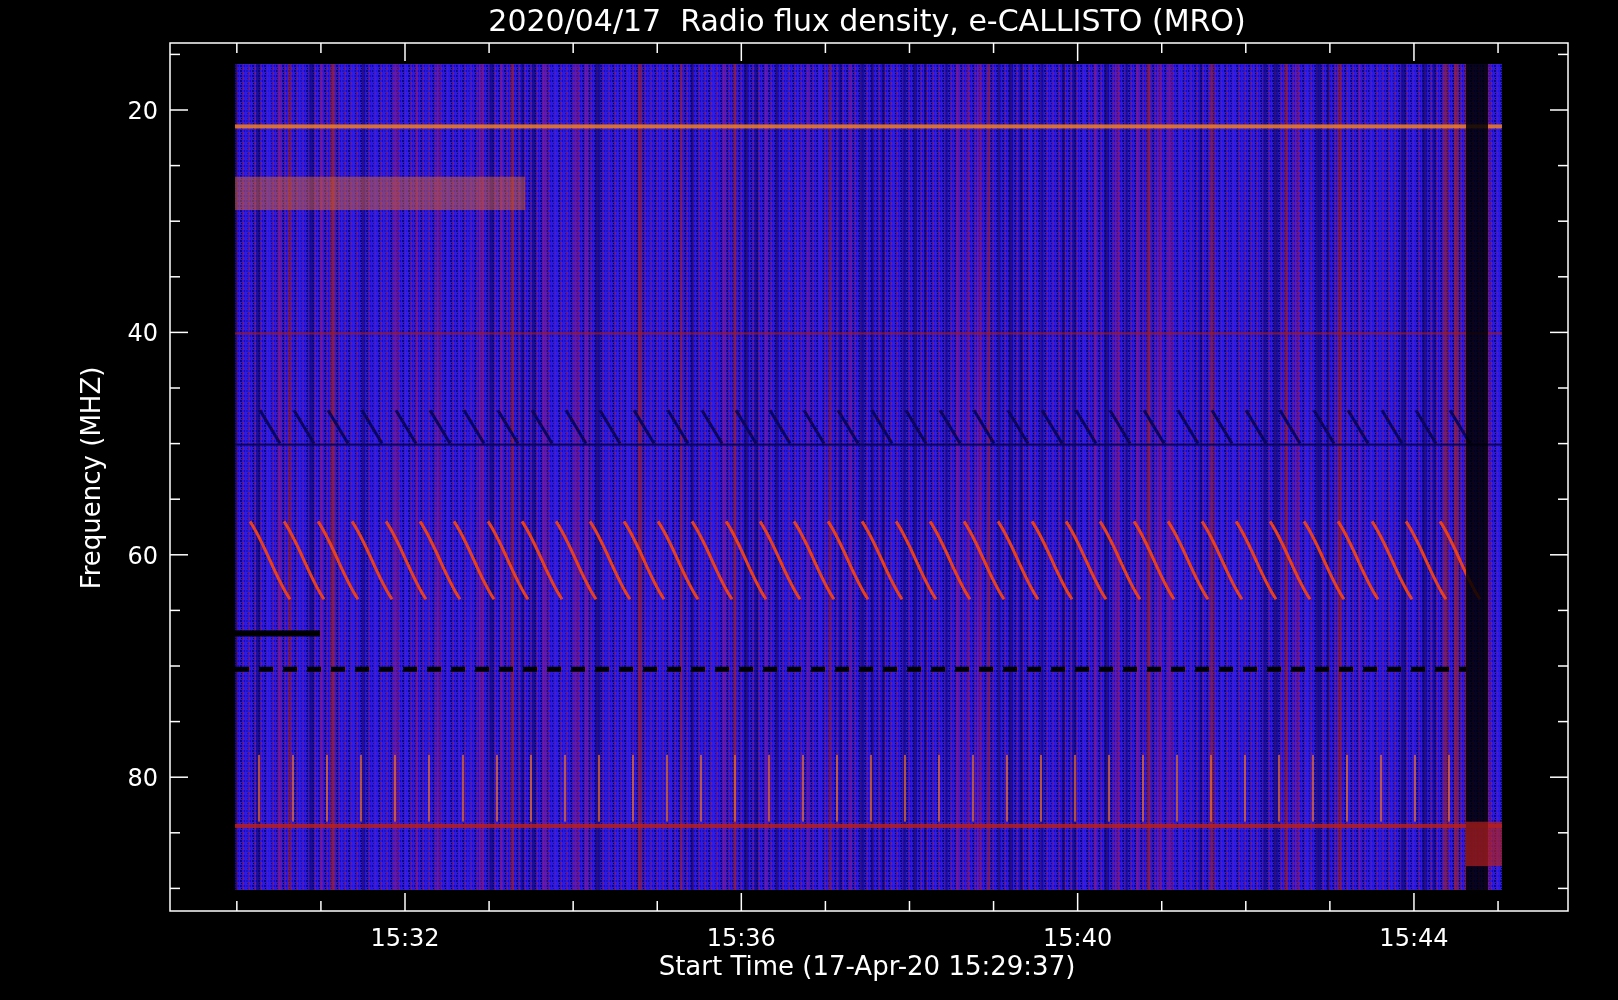  What do you see at coordinates (741, 938) in the screenshot?
I see `x-tick-label: 15:36` at bounding box center [741, 938].